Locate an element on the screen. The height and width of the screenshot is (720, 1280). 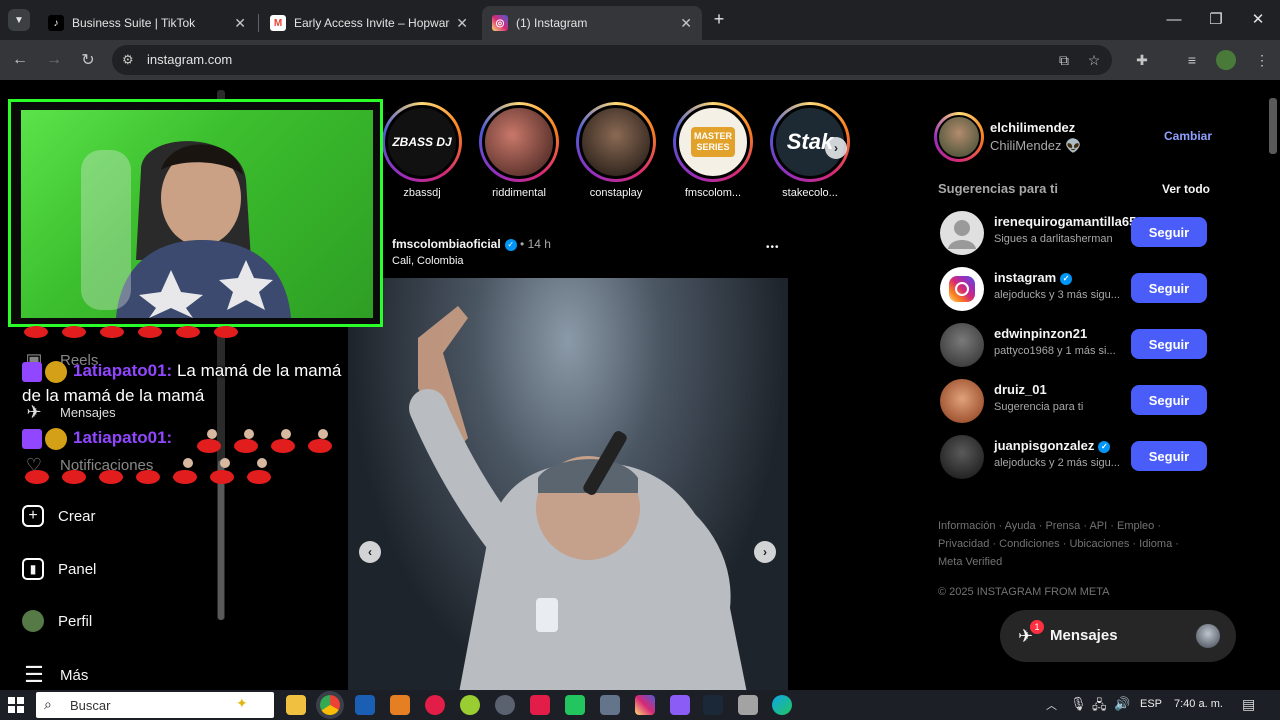
footer-link: Empleo is located at coordinates (1135, 526).